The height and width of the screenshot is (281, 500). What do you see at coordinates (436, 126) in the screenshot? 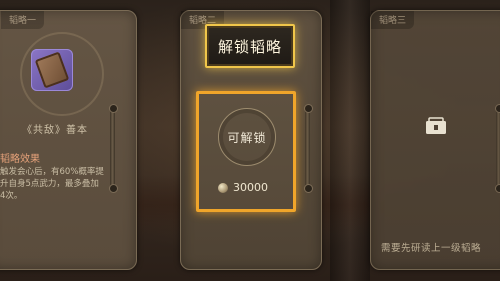
I see `lock-icon` at bounding box center [436, 126].